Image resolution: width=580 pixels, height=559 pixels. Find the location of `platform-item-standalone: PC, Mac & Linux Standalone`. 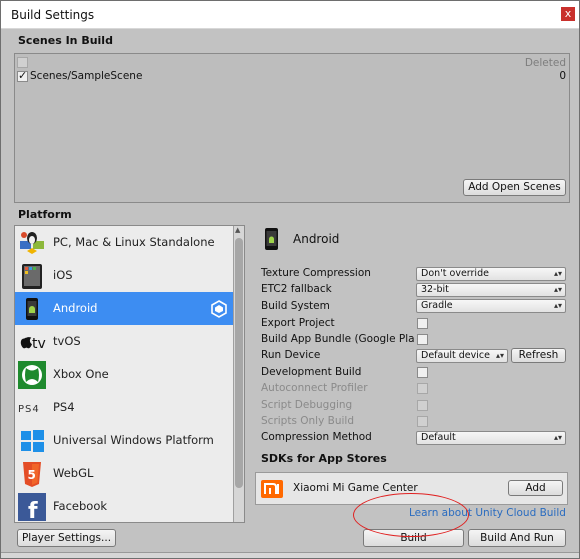

platform-item-standalone: PC, Mac & Linux Standalone is located at coordinates (125, 242).